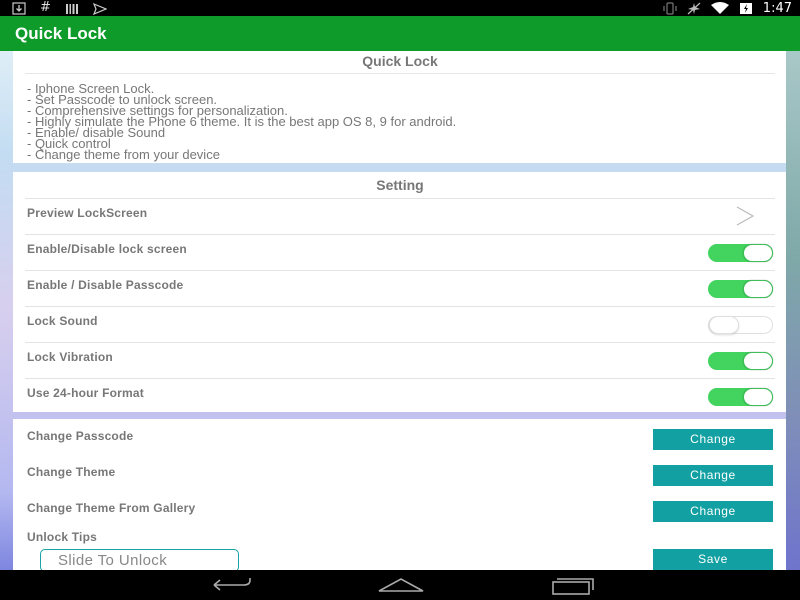 Image resolution: width=800 pixels, height=600 pixels. I want to click on unlock-tips-input: Slide To Unlock, so click(139, 560).